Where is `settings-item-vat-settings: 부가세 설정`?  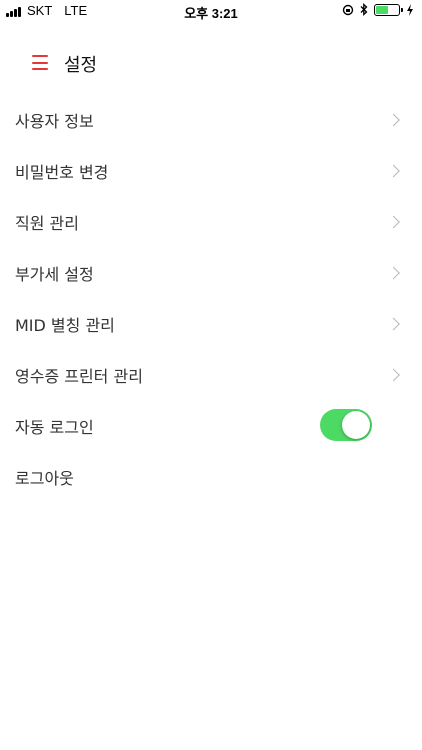 settings-item-vat-settings: 부가세 설정 is located at coordinates (211, 272).